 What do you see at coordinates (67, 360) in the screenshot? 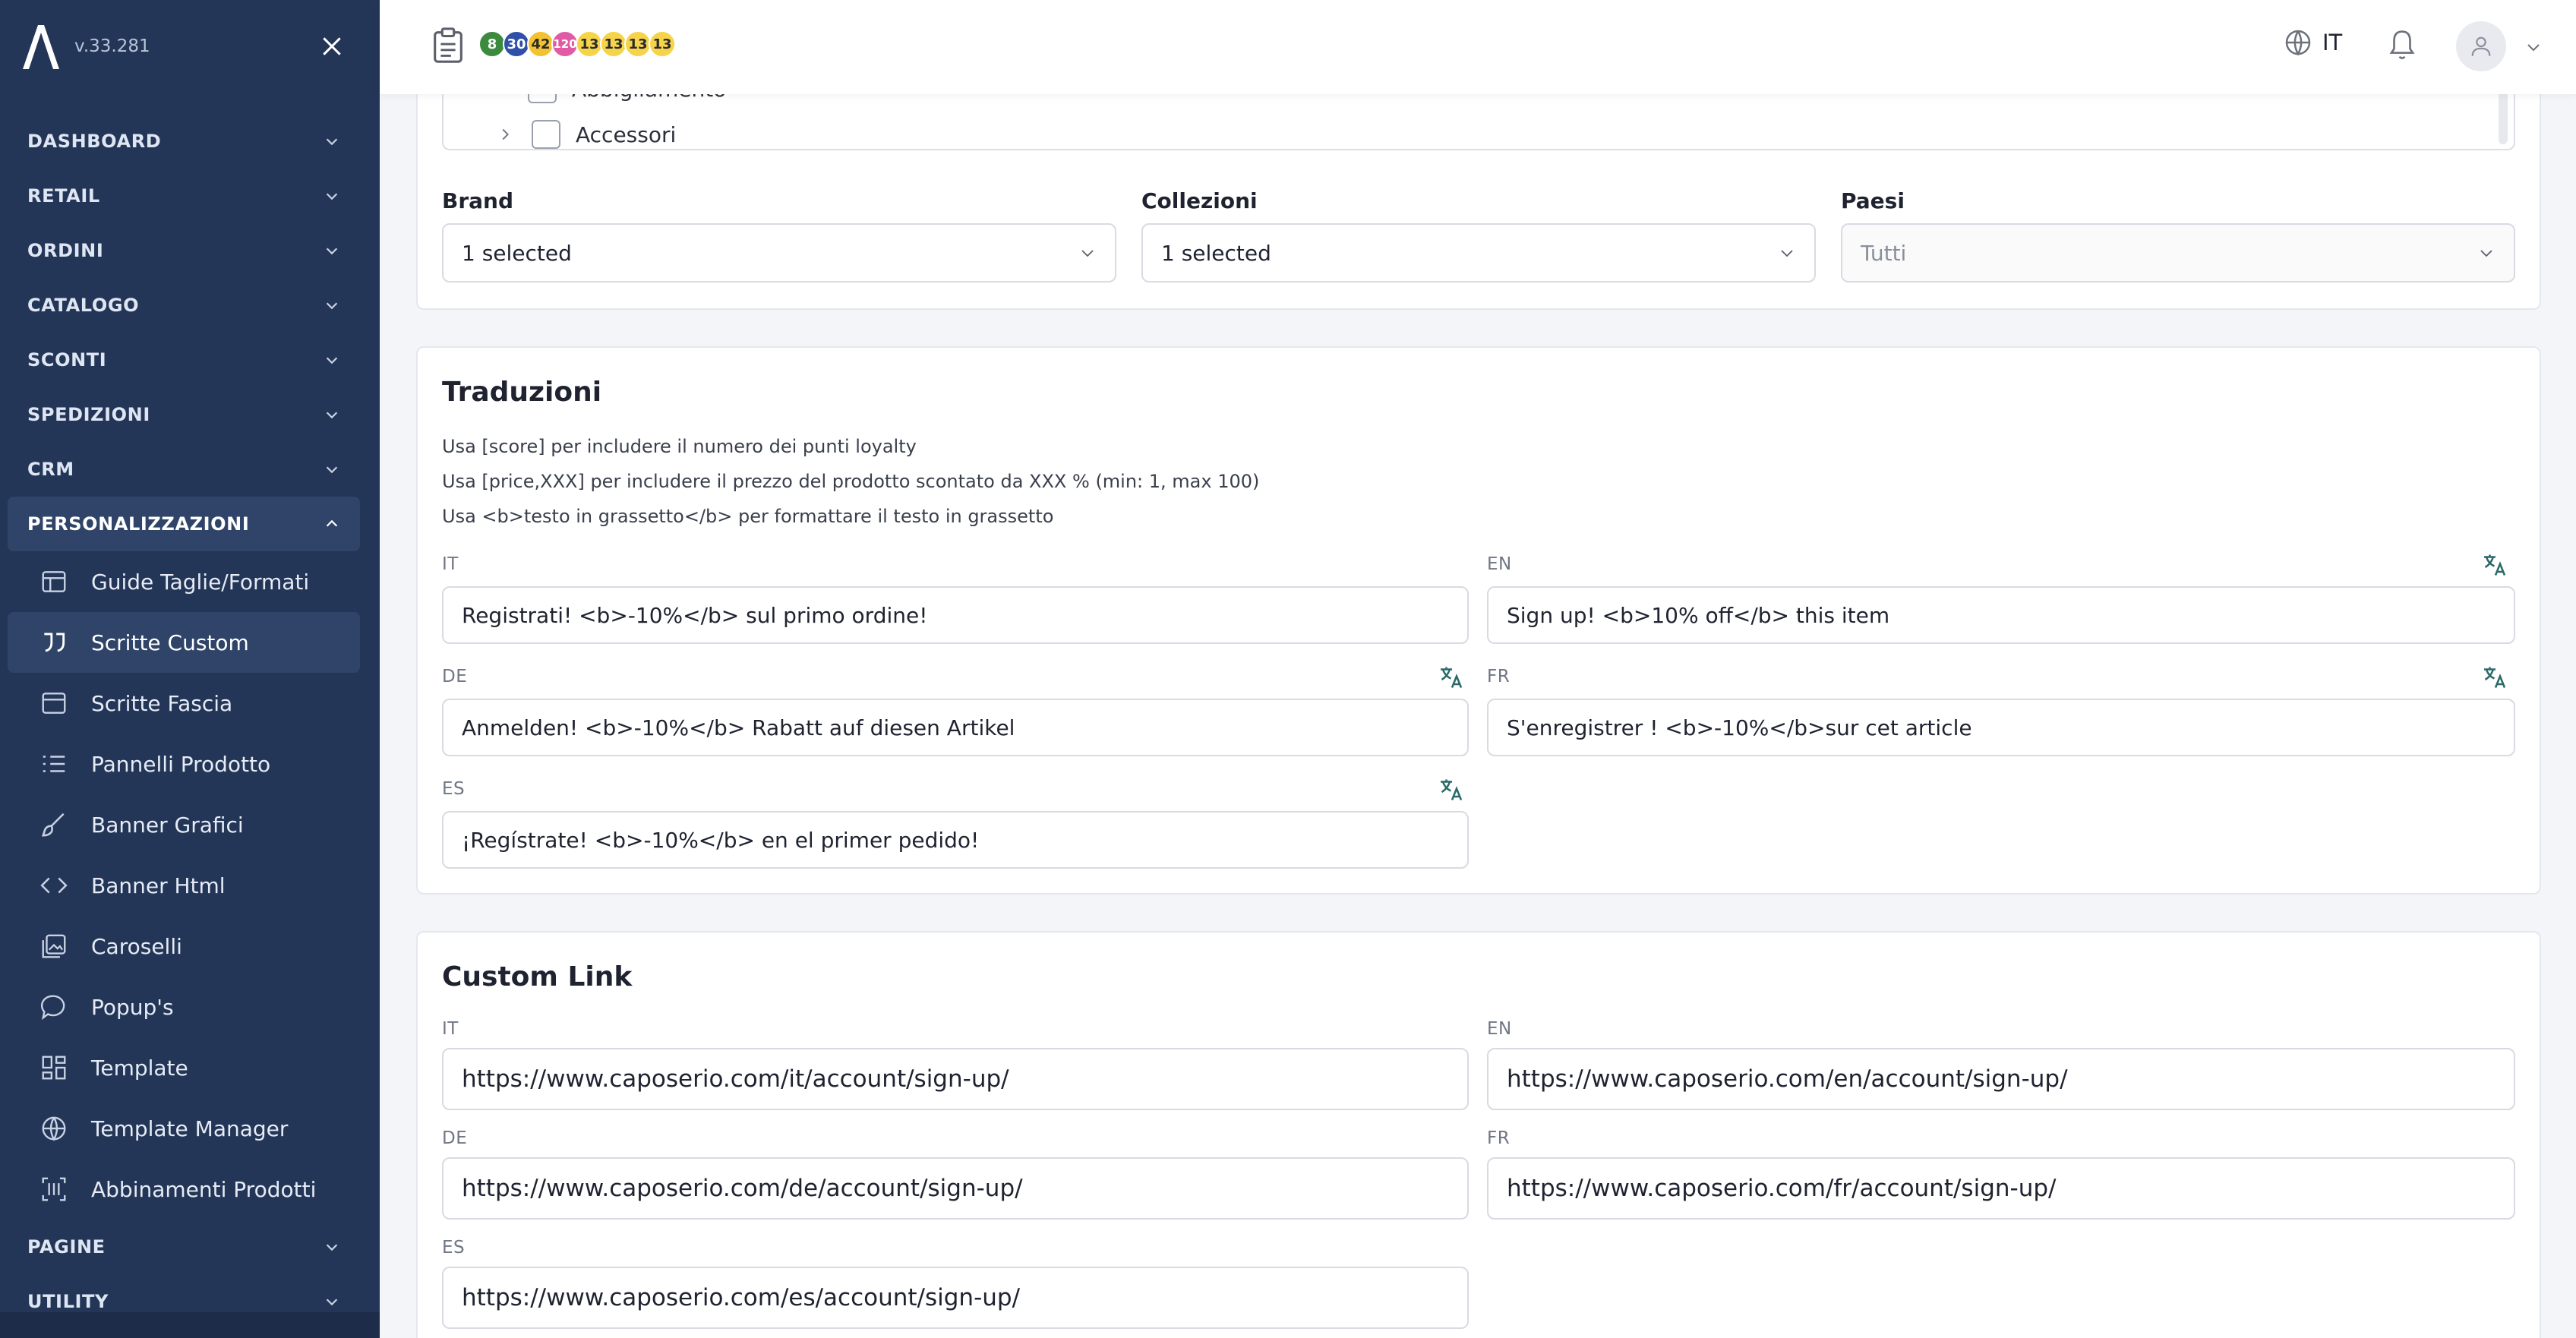
I see `sidebar-group-label: SCONTI` at bounding box center [67, 360].